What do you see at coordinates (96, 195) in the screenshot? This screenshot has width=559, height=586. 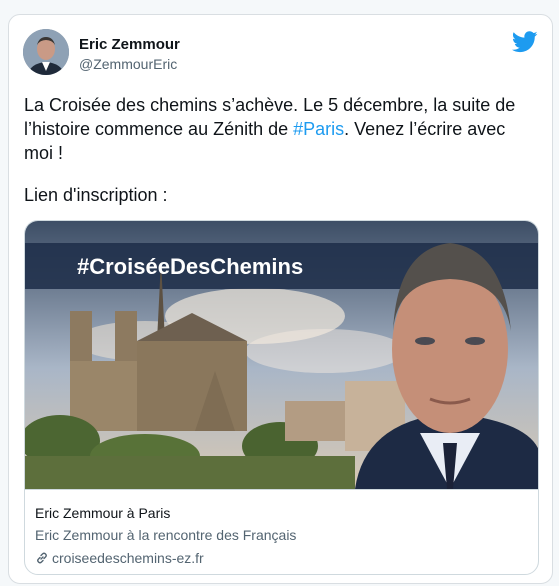 I see `registration-label: Lien d'inscription :` at bounding box center [96, 195].